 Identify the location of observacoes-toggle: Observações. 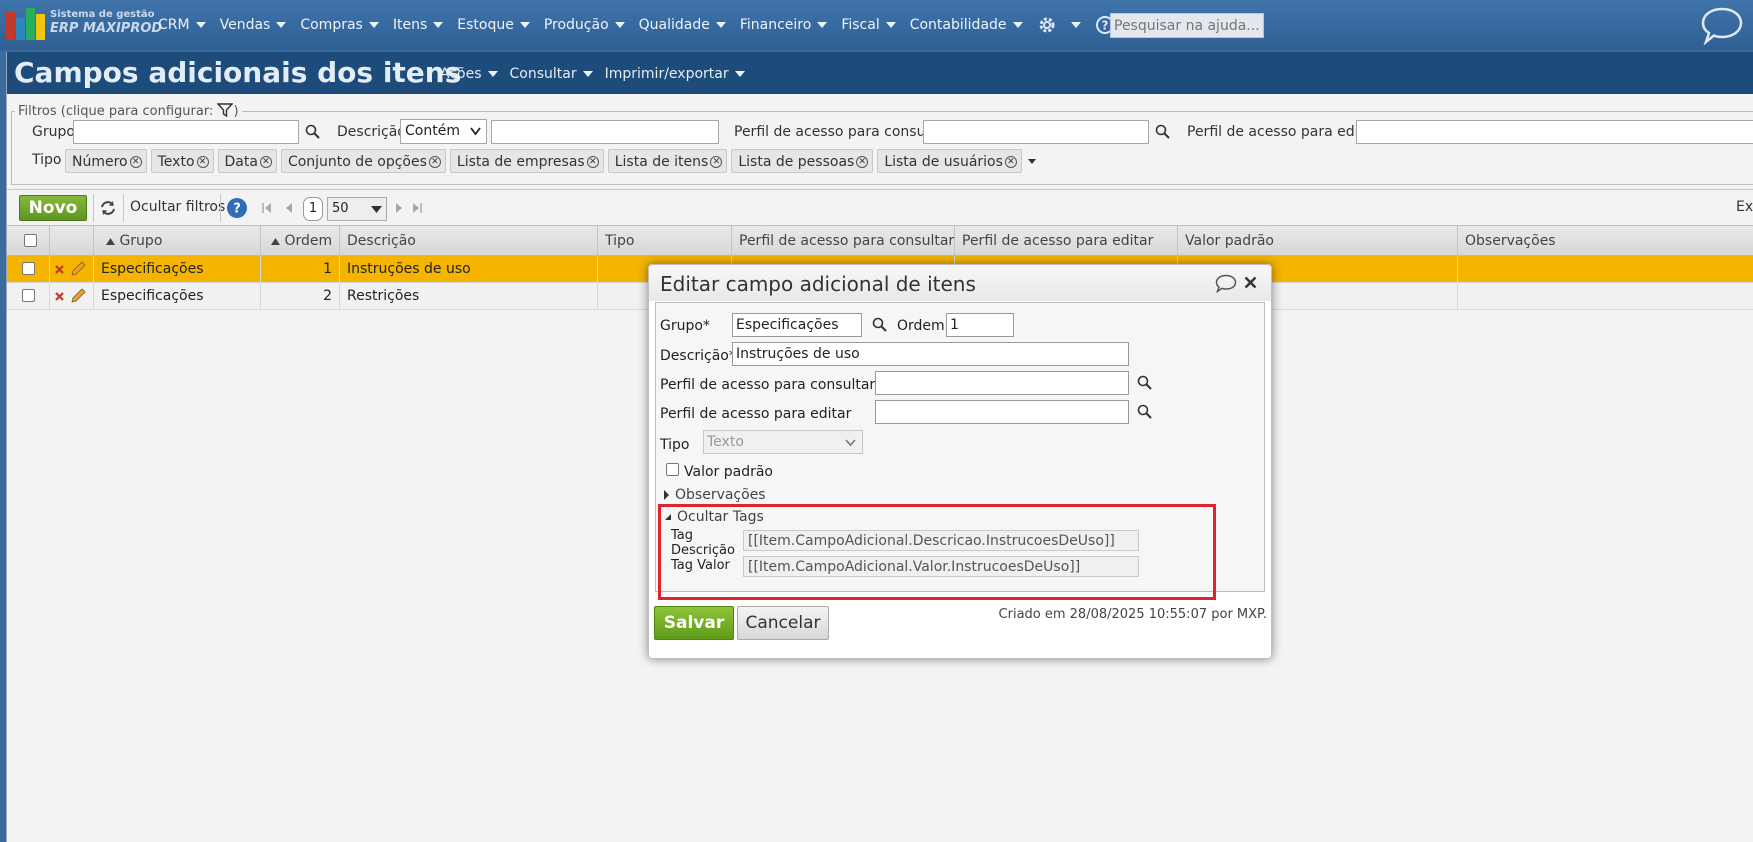
(715, 495).